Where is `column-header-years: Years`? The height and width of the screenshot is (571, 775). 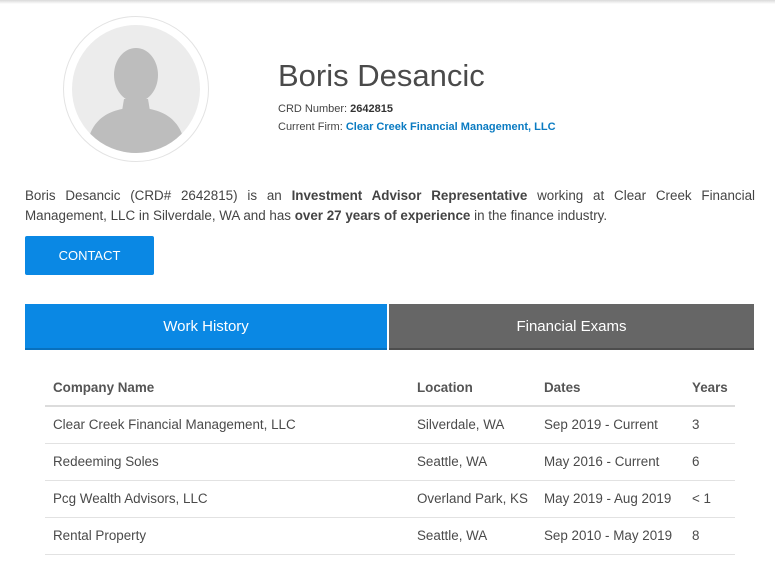
column-header-years: Years is located at coordinates (709, 388).